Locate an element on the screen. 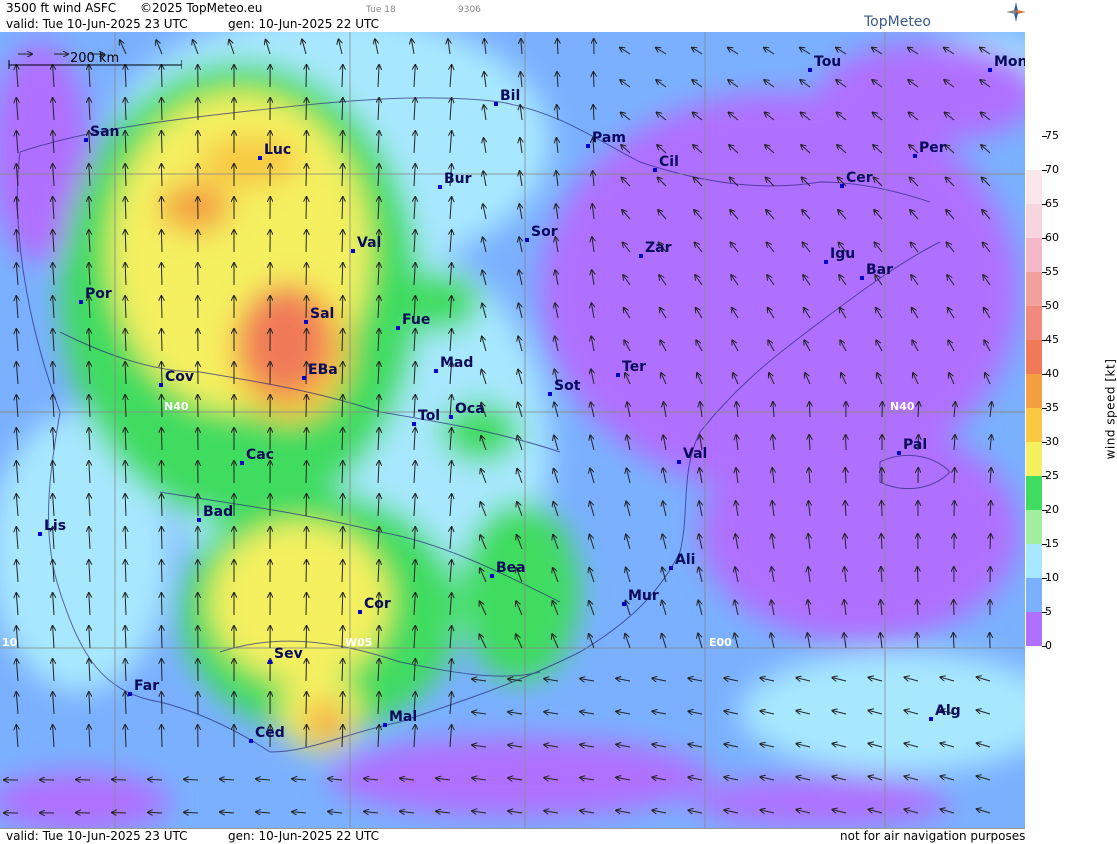 The height and width of the screenshot is (844, 1117). legend-tick-label: 55 is located at coordinates (1052, 271).